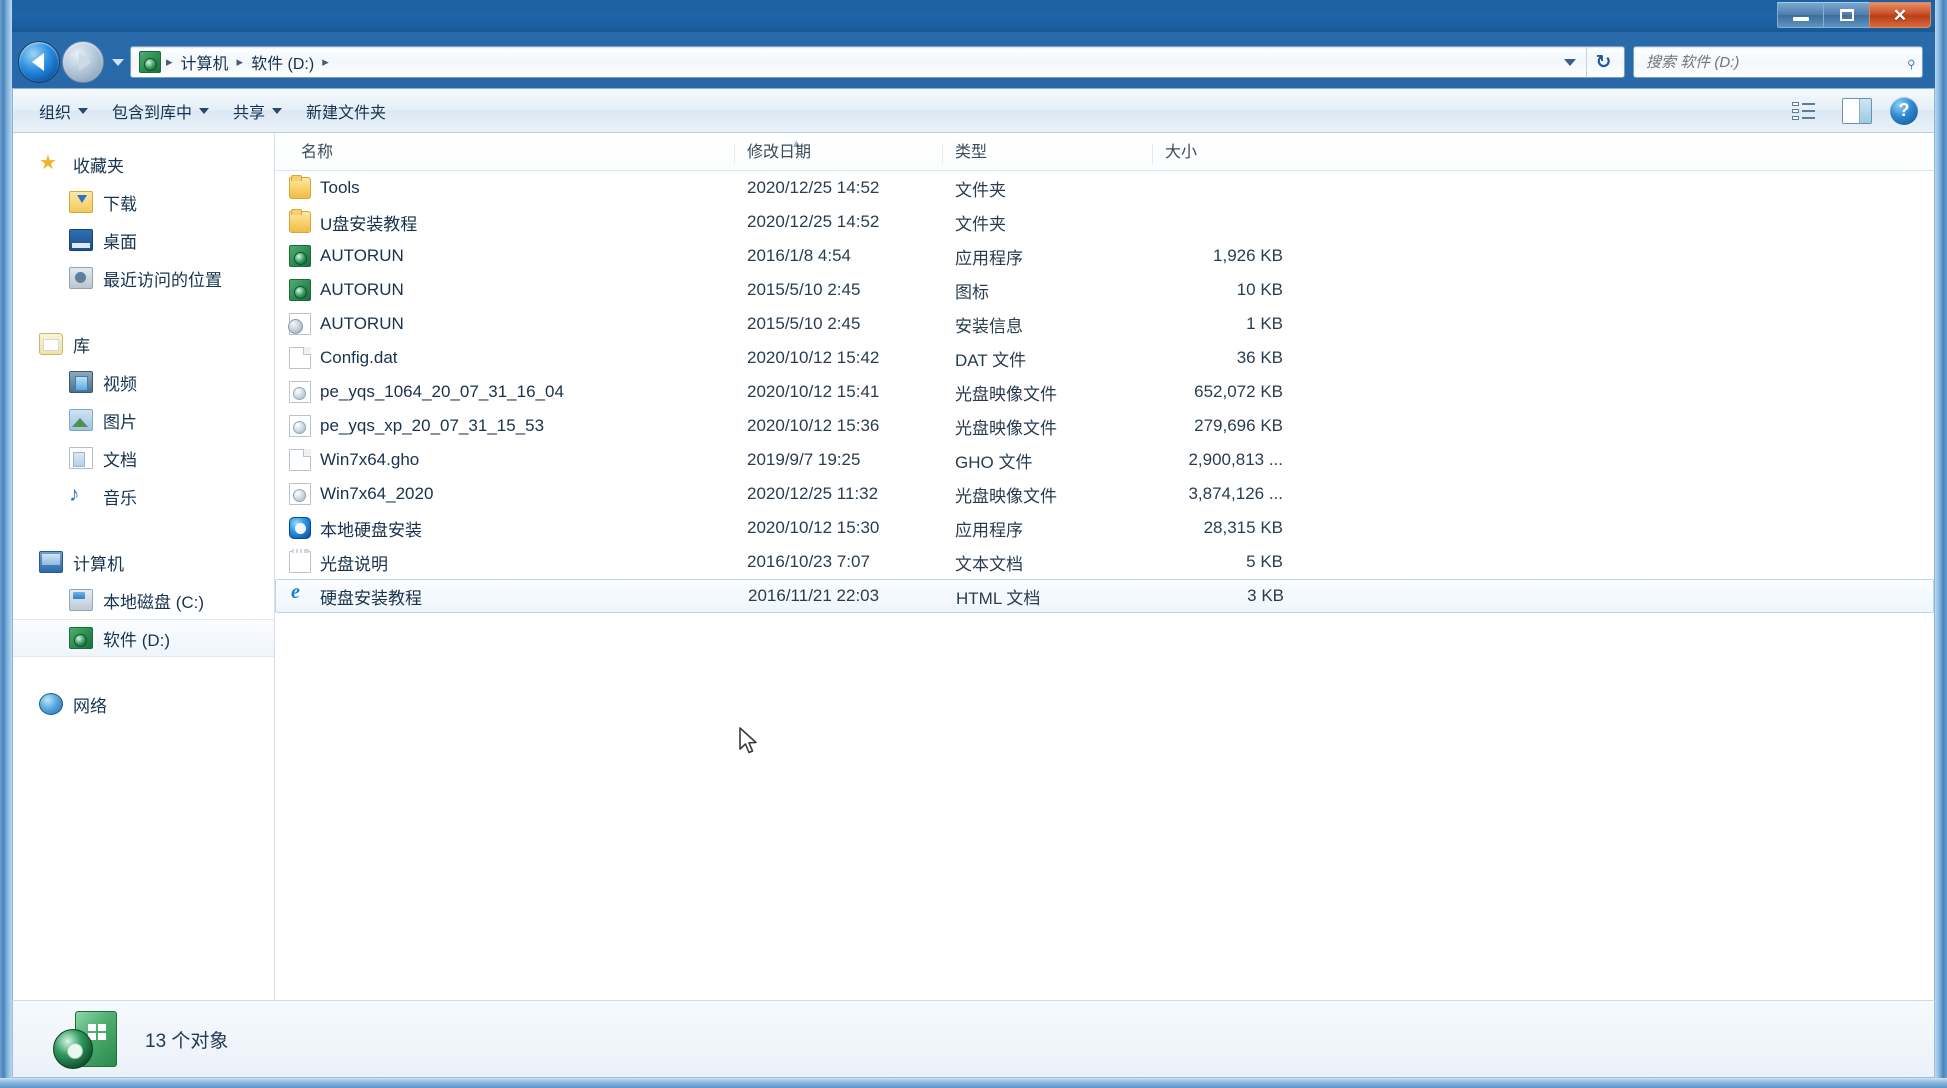  I want to click on include-in-library-label: 包含到库中, so click(152, 113).